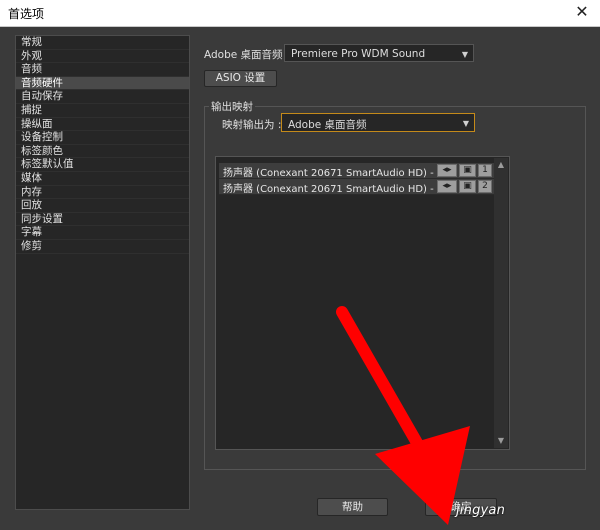 This screenshot has width=600, height=530. Describe the element at coordinates (102, 152) in the screenshot. I see `category-item: 标签颜色` at that location.